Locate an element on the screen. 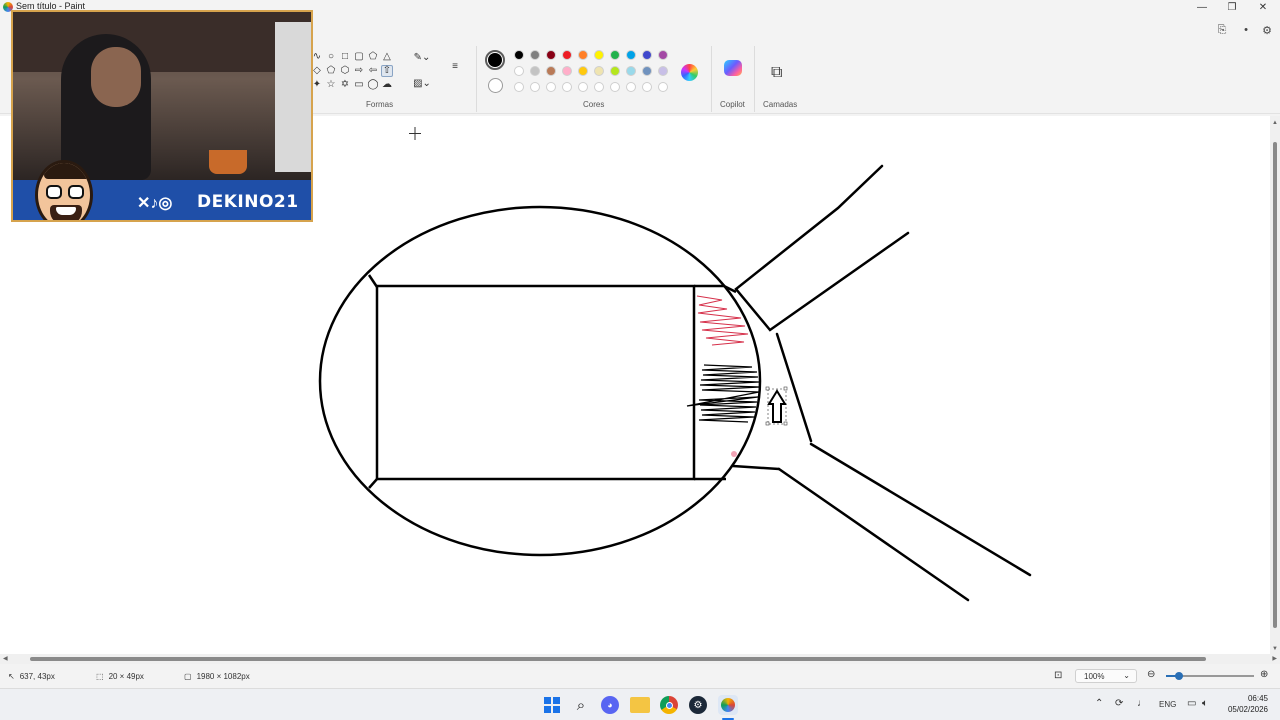  primary-color-button is located at coordinates (495, 60).